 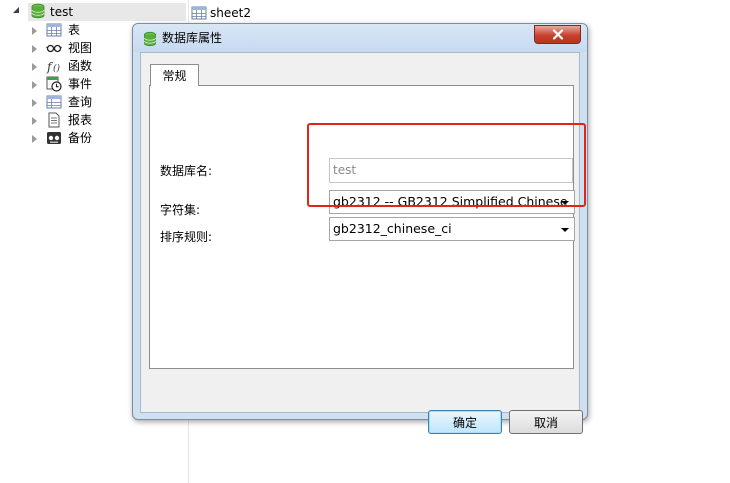 I want to click on tree-item-label: 事件, so click(x=80, y=84).